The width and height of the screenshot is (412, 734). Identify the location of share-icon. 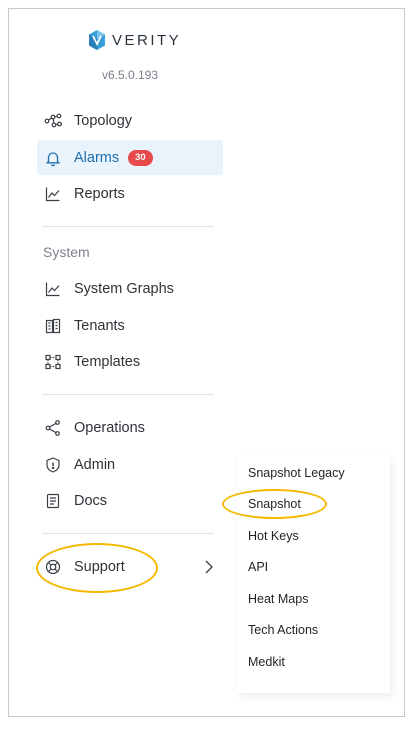
(53, 428).